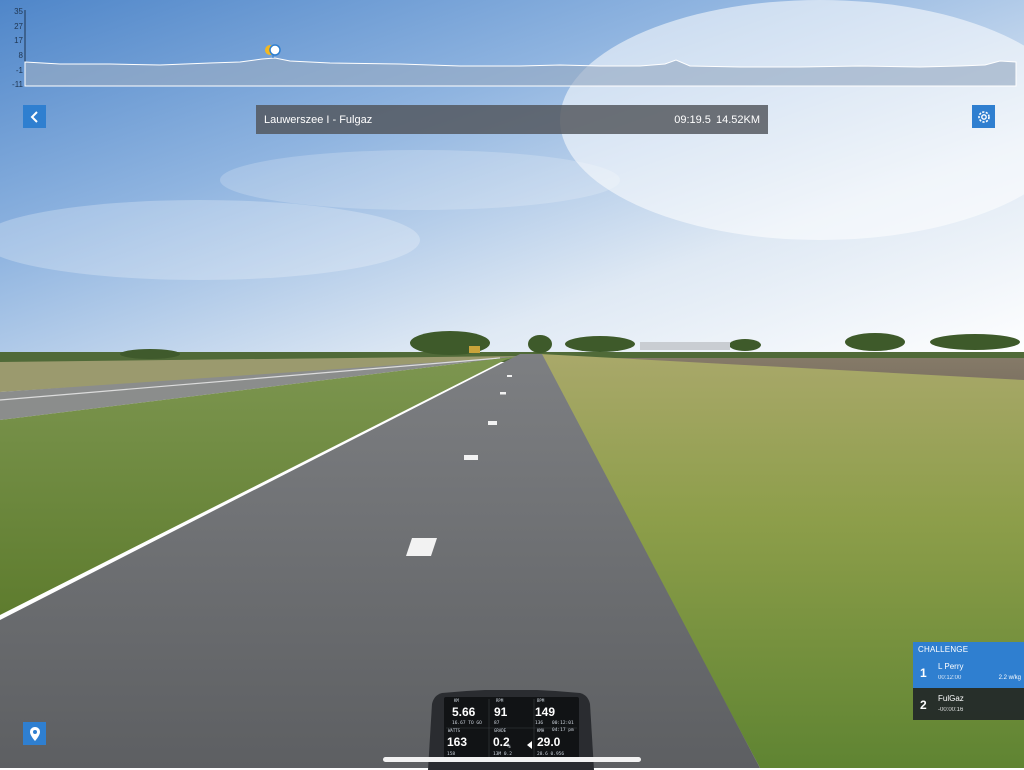 The image size is (1024, 770). What do you see at coordinates (501, 712) in the screenshot?
I see `rpm-value: 91` at bounding box center [501, 712].